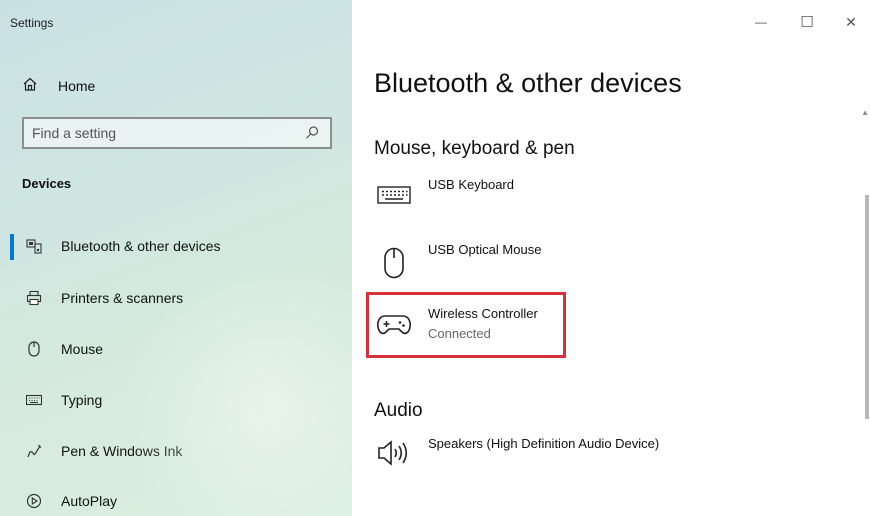 The height and width of the screenshot is (516, 870). I want to click on pen-icon, so click(34, 451).